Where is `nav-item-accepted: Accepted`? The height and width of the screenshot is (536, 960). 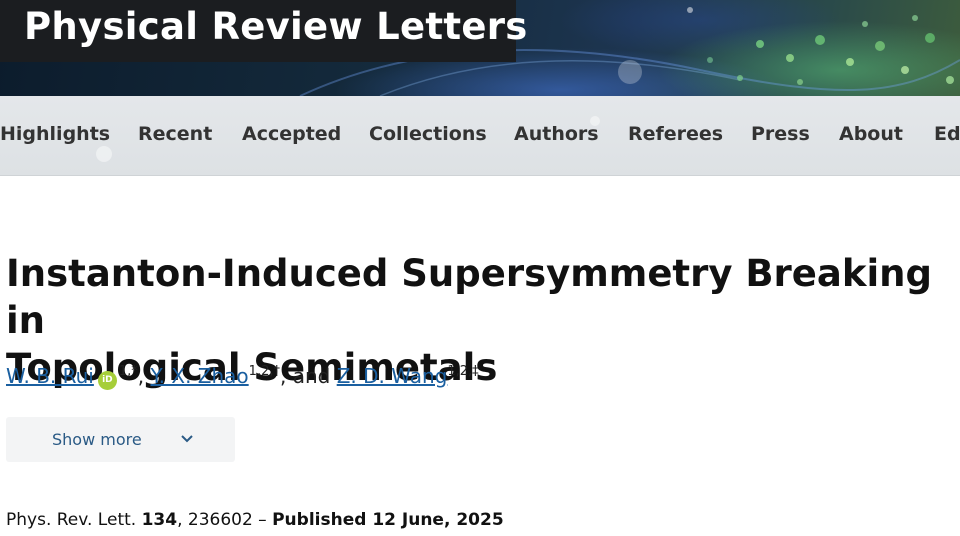
nav-item-accepted: Accepted is located at coordinates (291, 134).